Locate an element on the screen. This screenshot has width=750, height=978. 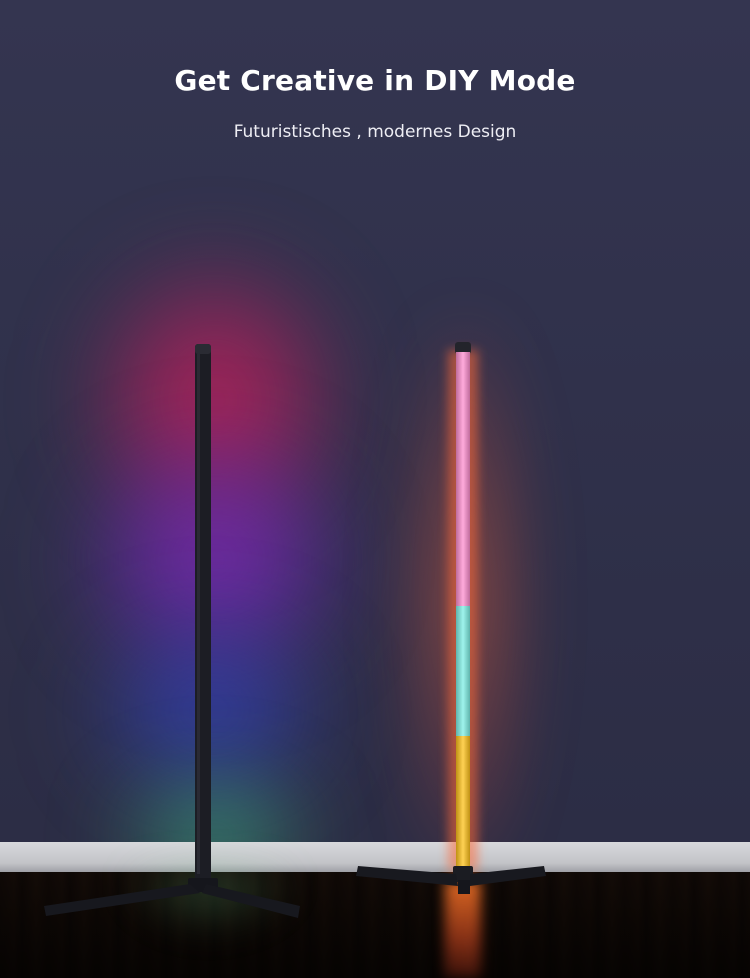
left-lamp-cap is located at coordinates (203, 349).